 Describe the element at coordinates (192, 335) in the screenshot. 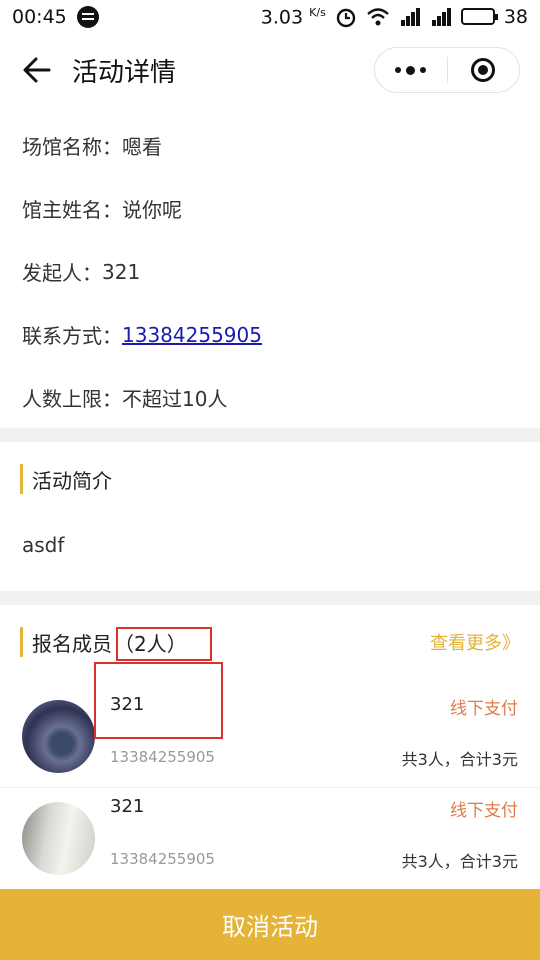

I see `contact-phone-link: 13384255905` at that location.